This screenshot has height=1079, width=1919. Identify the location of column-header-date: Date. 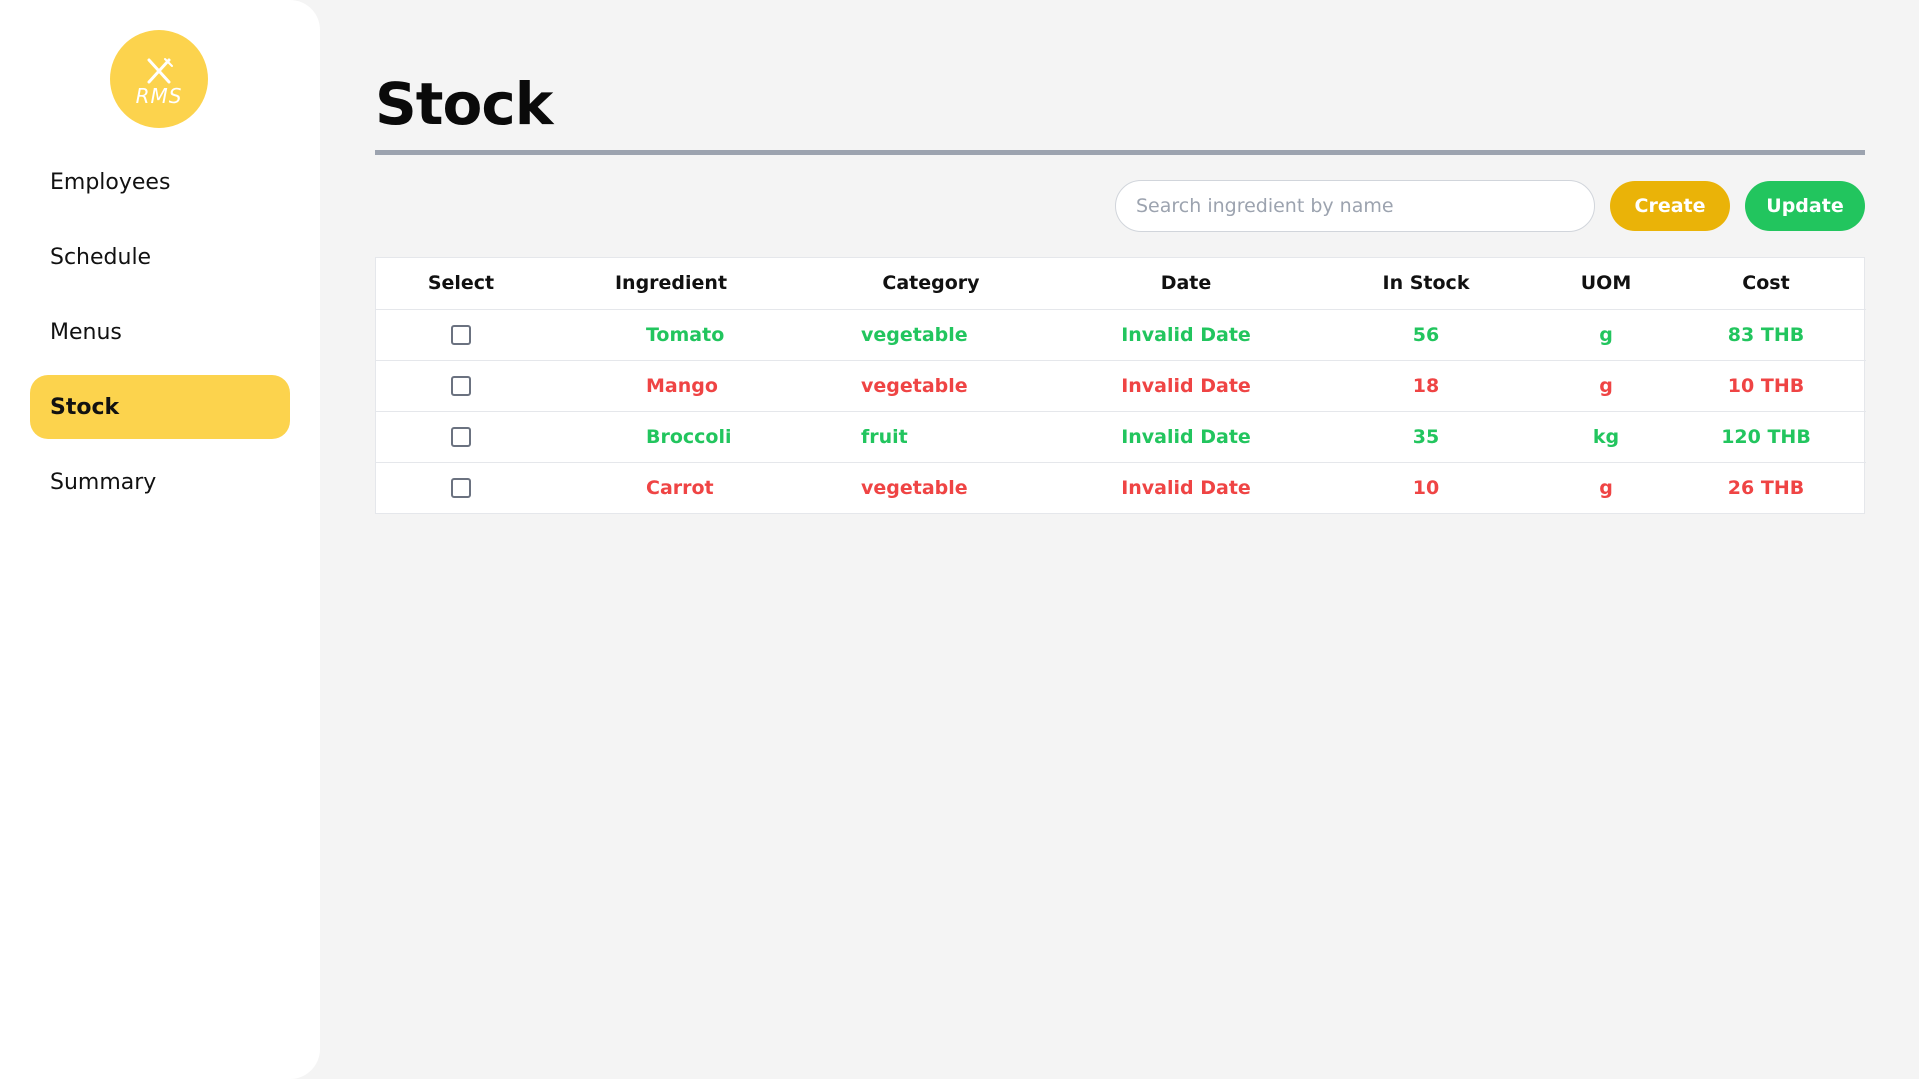
(1186, 284).